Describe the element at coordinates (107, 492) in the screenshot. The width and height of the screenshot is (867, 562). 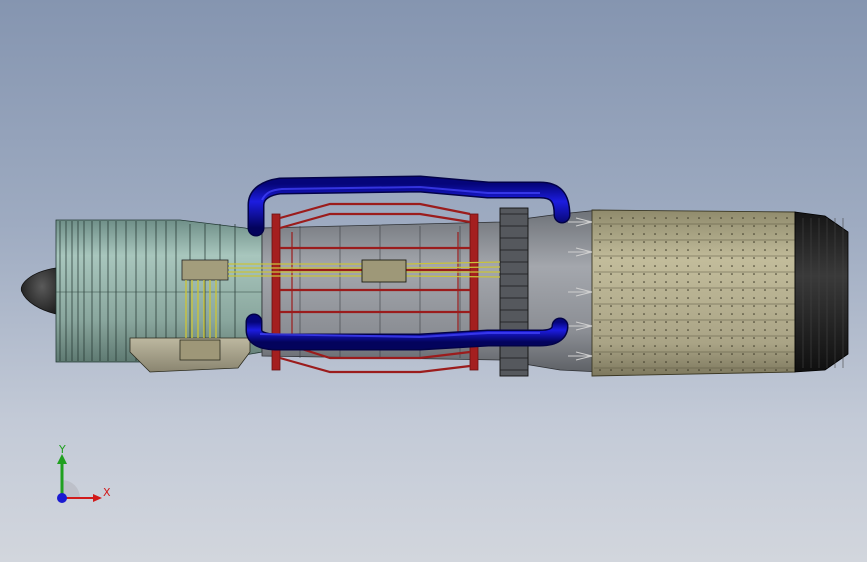
I see `x-axis-label: X` at that location.